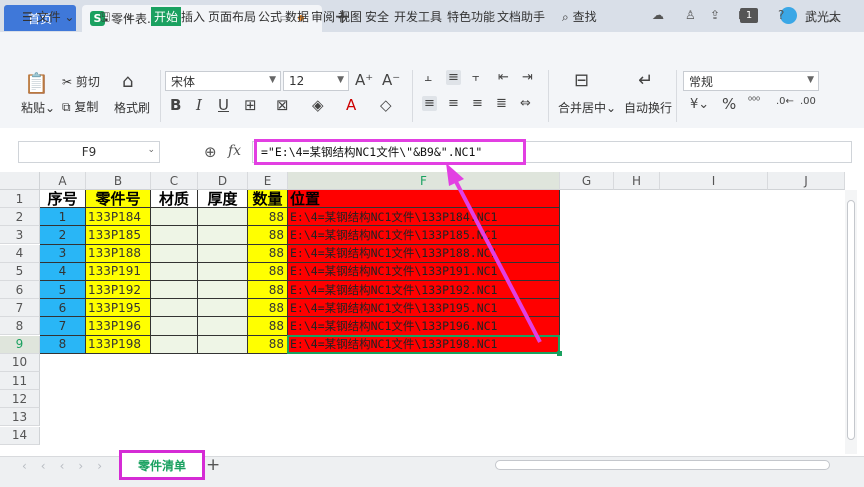 The image size is (864, 487). Describe the element at coordinates (213, 465) in the screenshot. I see `add-sheet-button: +` at that location.